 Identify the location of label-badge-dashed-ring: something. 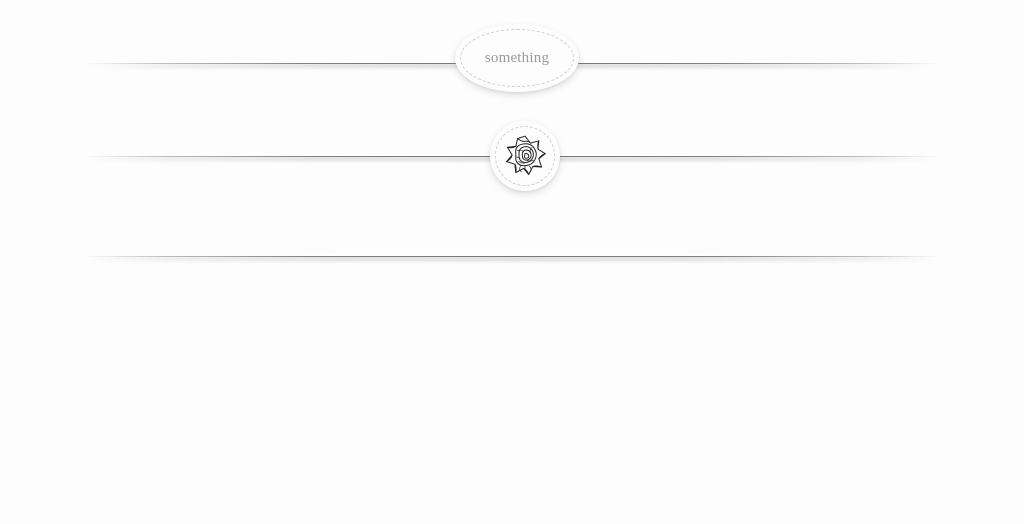
(517, 58).